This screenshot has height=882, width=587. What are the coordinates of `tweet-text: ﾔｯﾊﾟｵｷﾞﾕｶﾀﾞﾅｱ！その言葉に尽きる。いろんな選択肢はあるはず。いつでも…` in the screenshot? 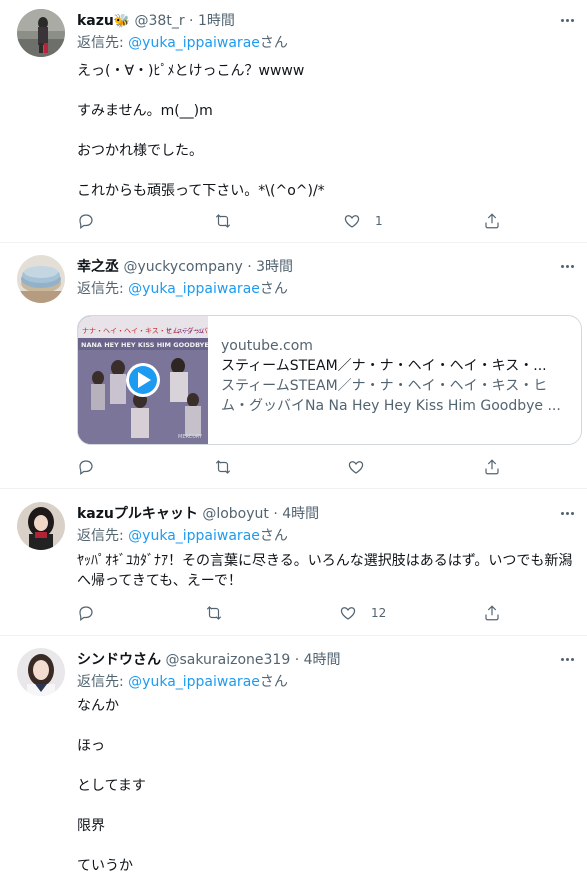 It's located at (325, 571).